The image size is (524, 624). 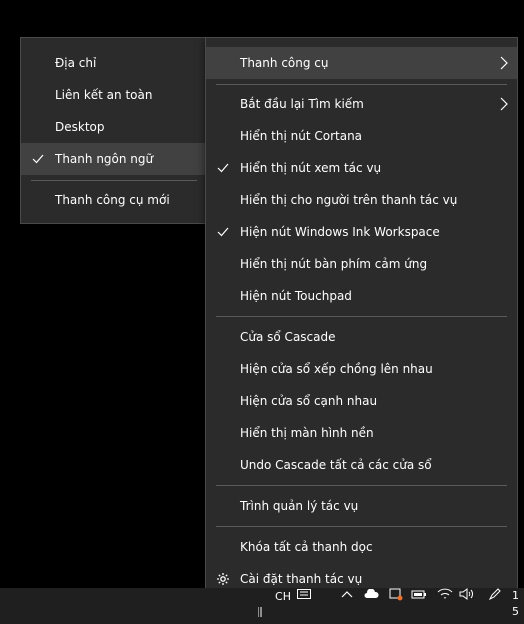 What do you see at coordinates (340, 232) in the screenshot?
I see `menu-item-label: Hiện nút Windows Ink Workspace` at bounding box center [340, 232].